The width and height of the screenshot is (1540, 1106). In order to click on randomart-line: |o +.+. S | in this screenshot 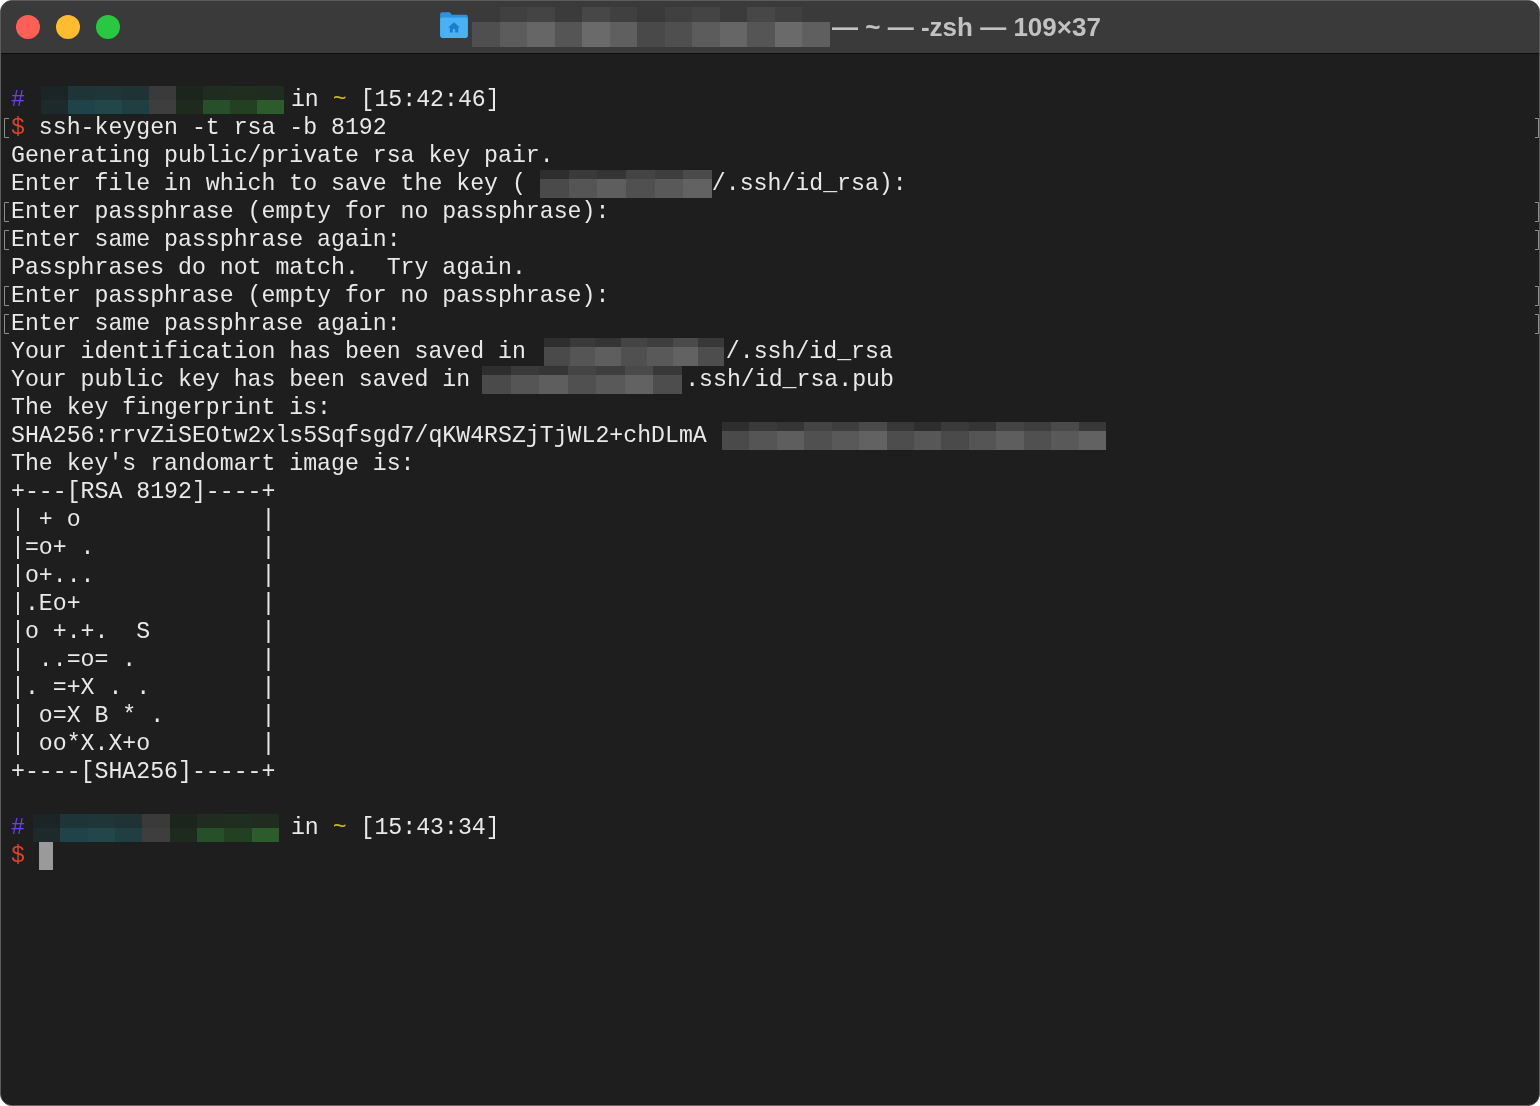, I will do `click(143, 632)`.